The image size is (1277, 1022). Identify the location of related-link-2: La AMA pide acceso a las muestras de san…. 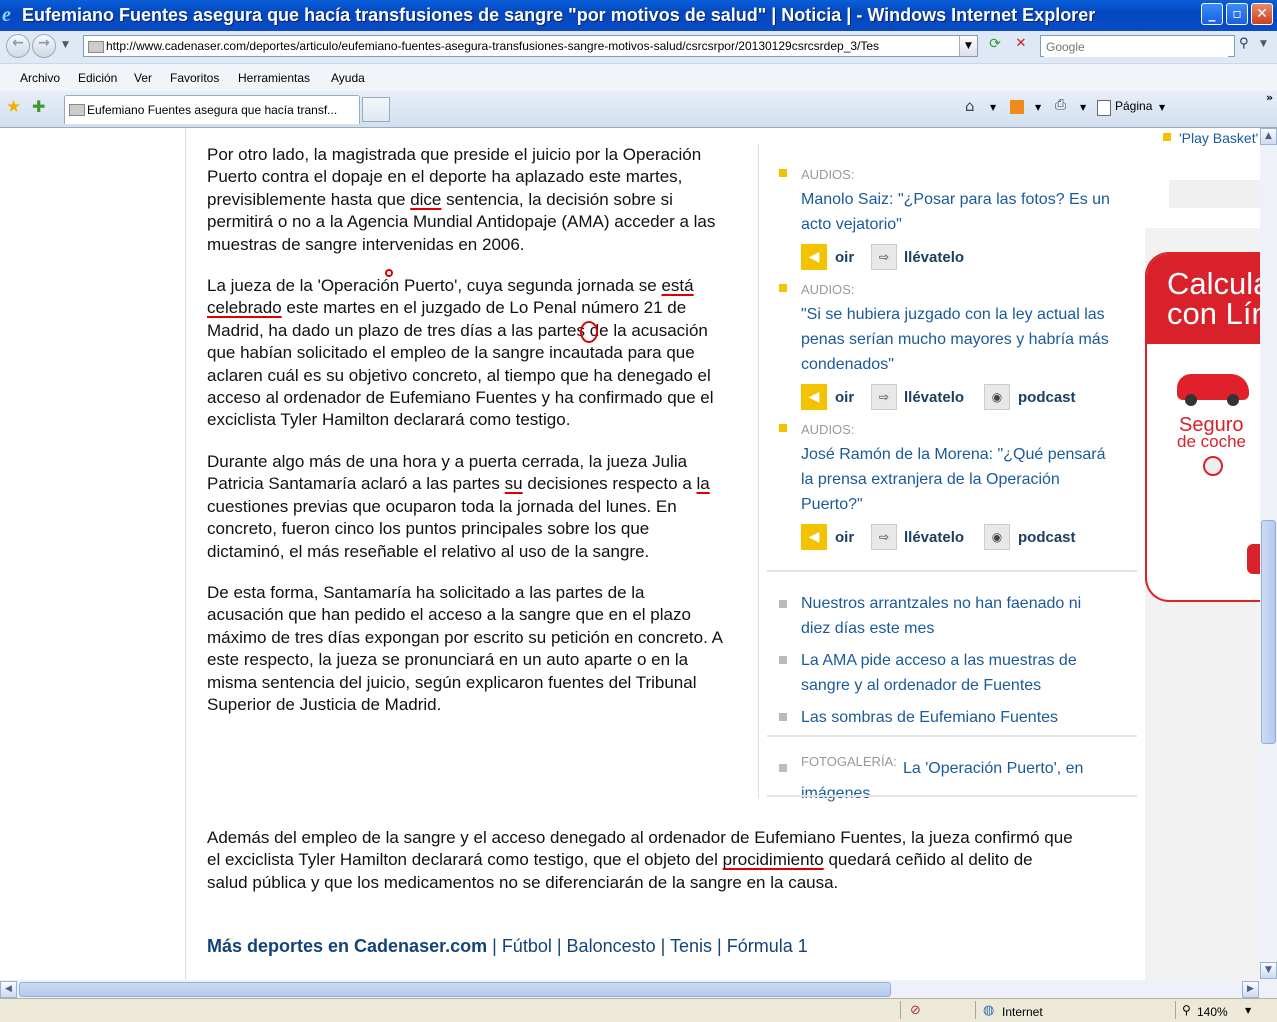
(951, 673).